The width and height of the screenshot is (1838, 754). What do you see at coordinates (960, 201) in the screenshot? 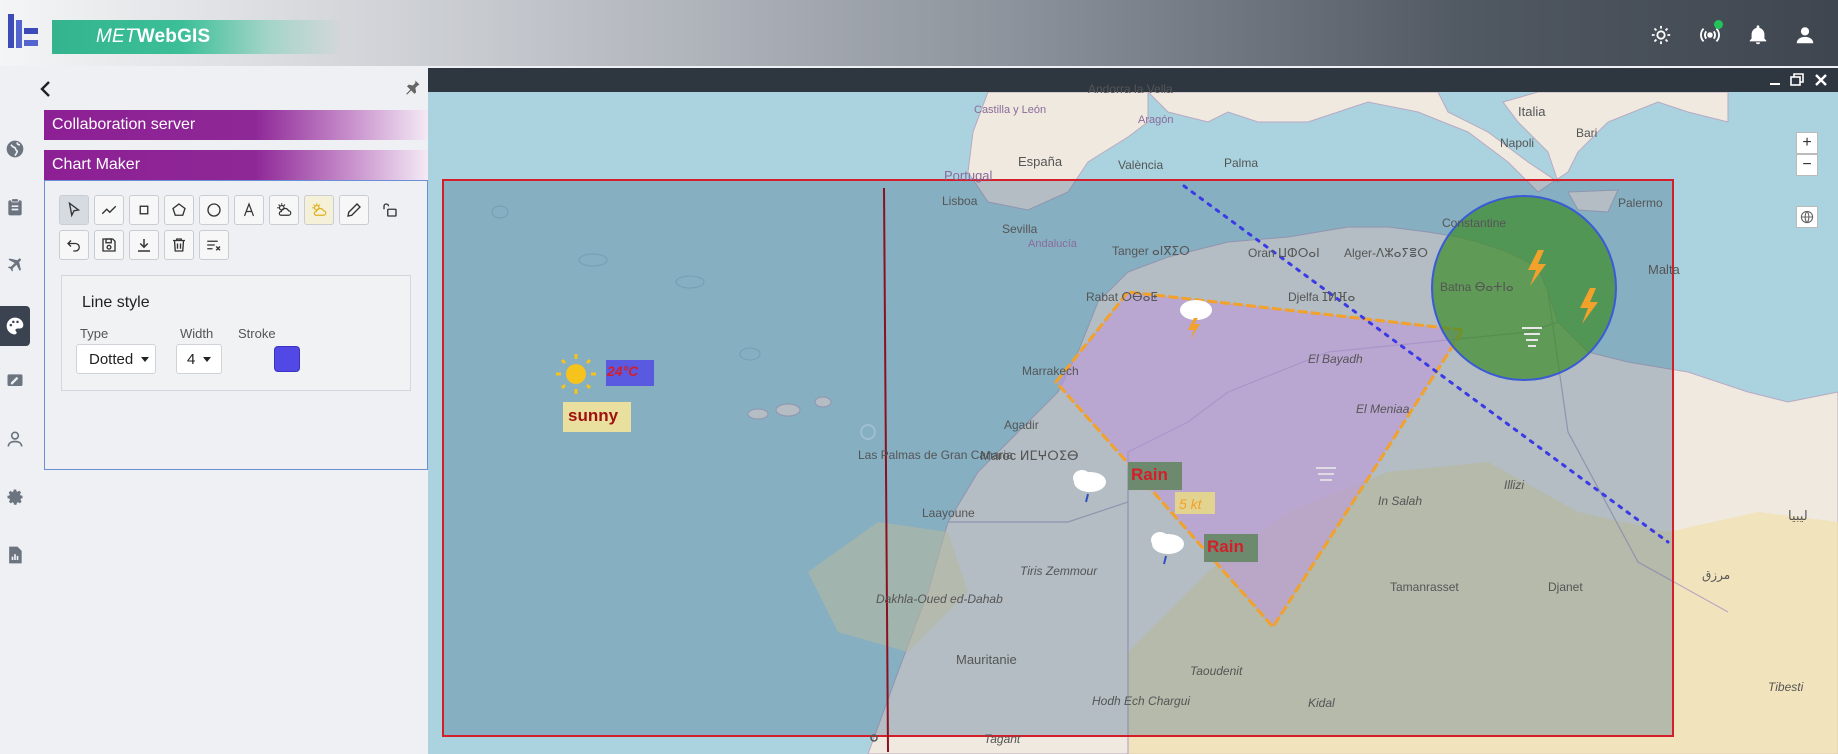
I see `label-lisboa: Lisboa` at bounding box center [960, 201].